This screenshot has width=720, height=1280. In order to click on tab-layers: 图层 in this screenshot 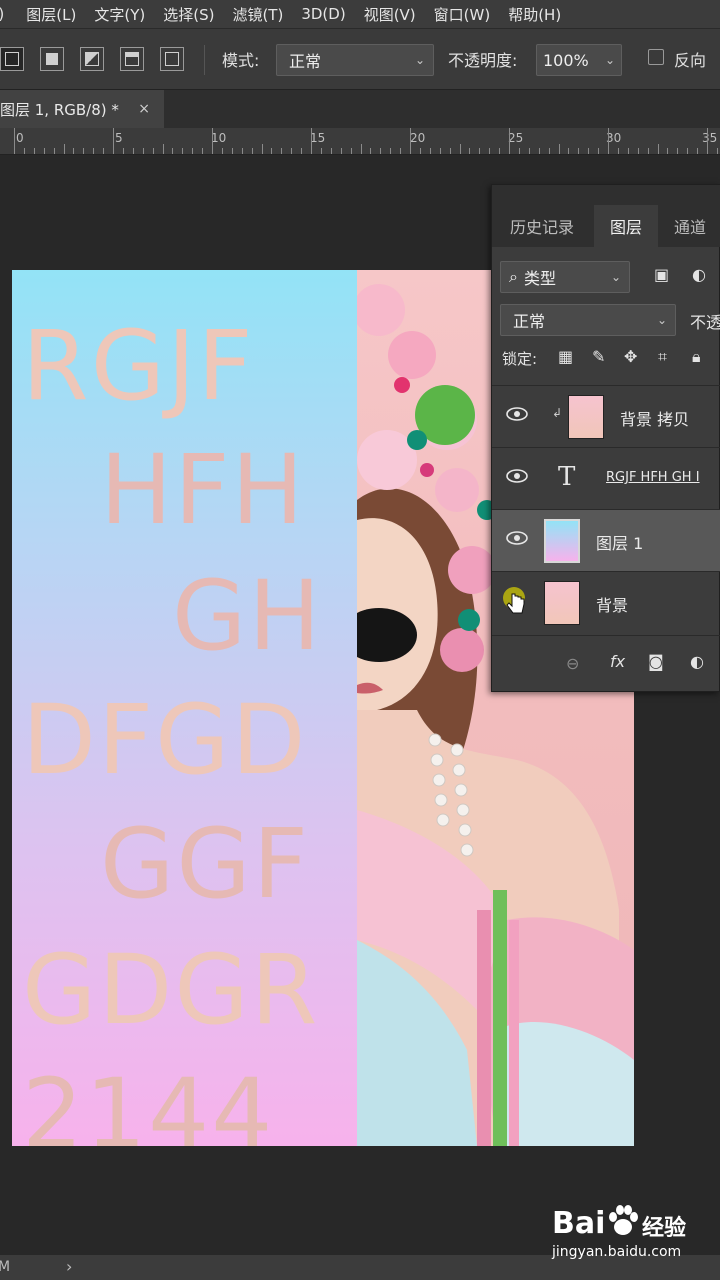, I will do `click(626, 226)`.